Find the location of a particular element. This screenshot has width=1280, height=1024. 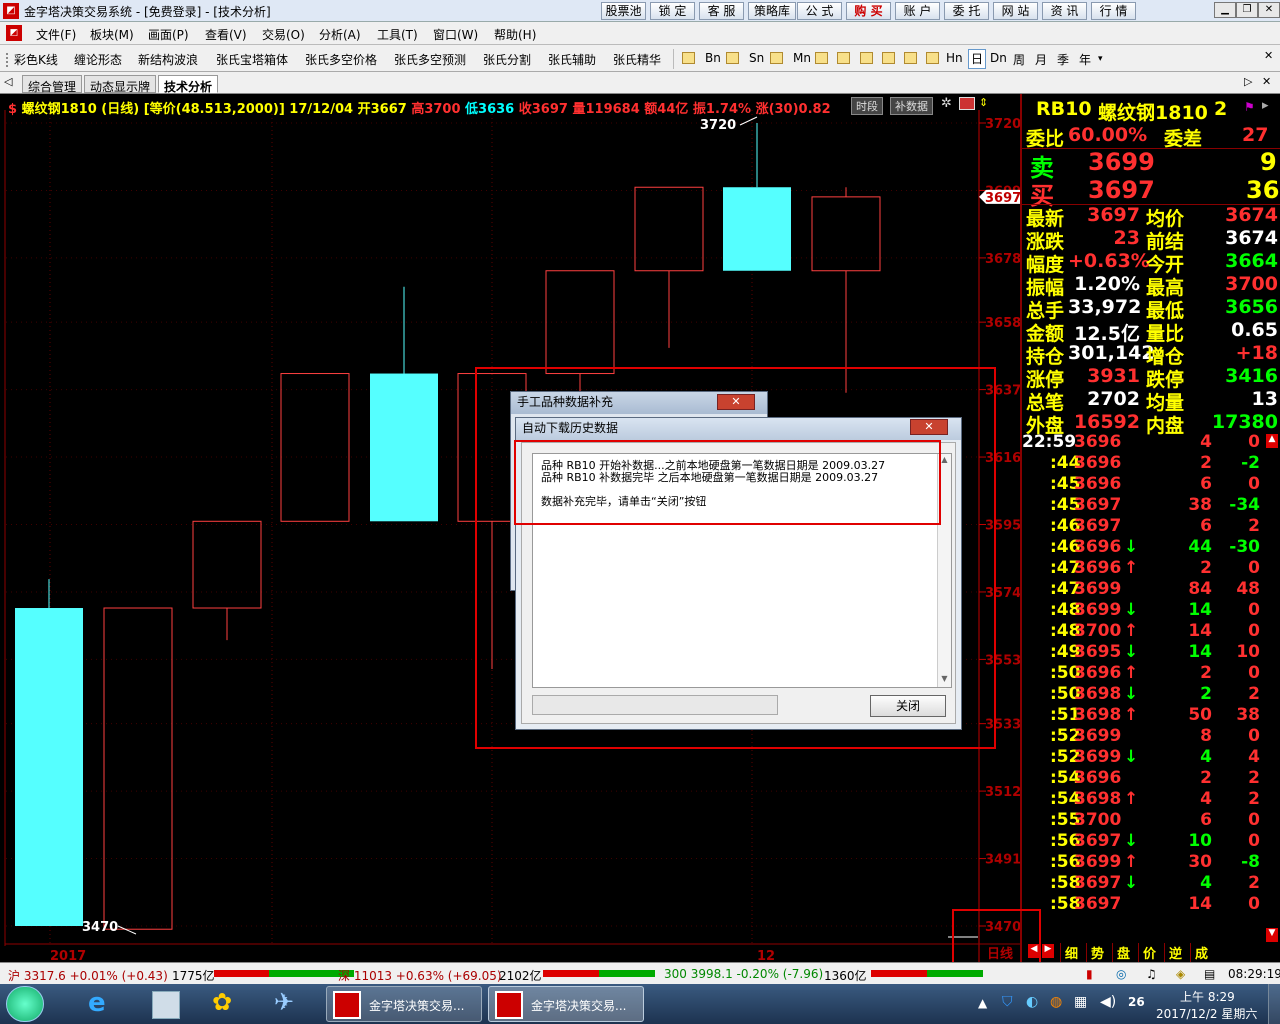

period-3: Hn is located at coordinates (954, 58).